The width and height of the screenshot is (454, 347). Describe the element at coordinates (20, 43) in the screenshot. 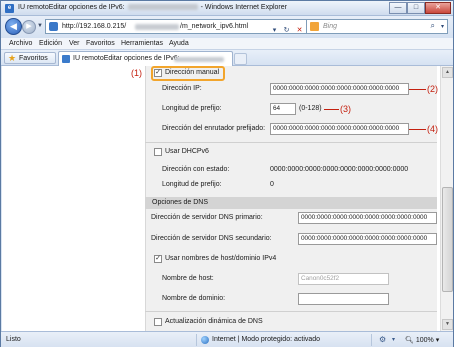

I see `menu-archivo: Archivo` at that location.